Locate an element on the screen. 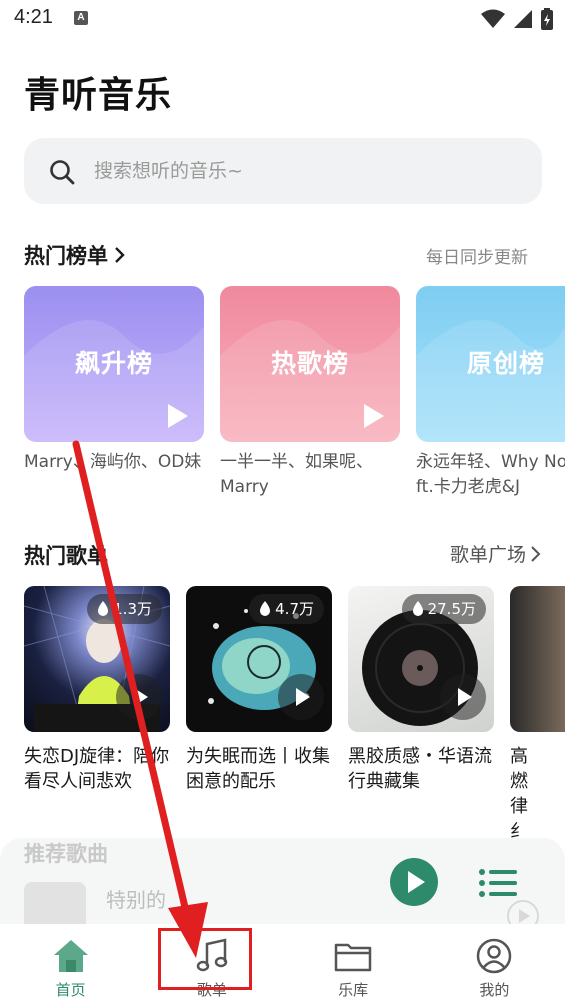 This screenshot has height=1004, width=565. hot-charts-title-text: 热门榜单 is located at coordinates (66, 256).